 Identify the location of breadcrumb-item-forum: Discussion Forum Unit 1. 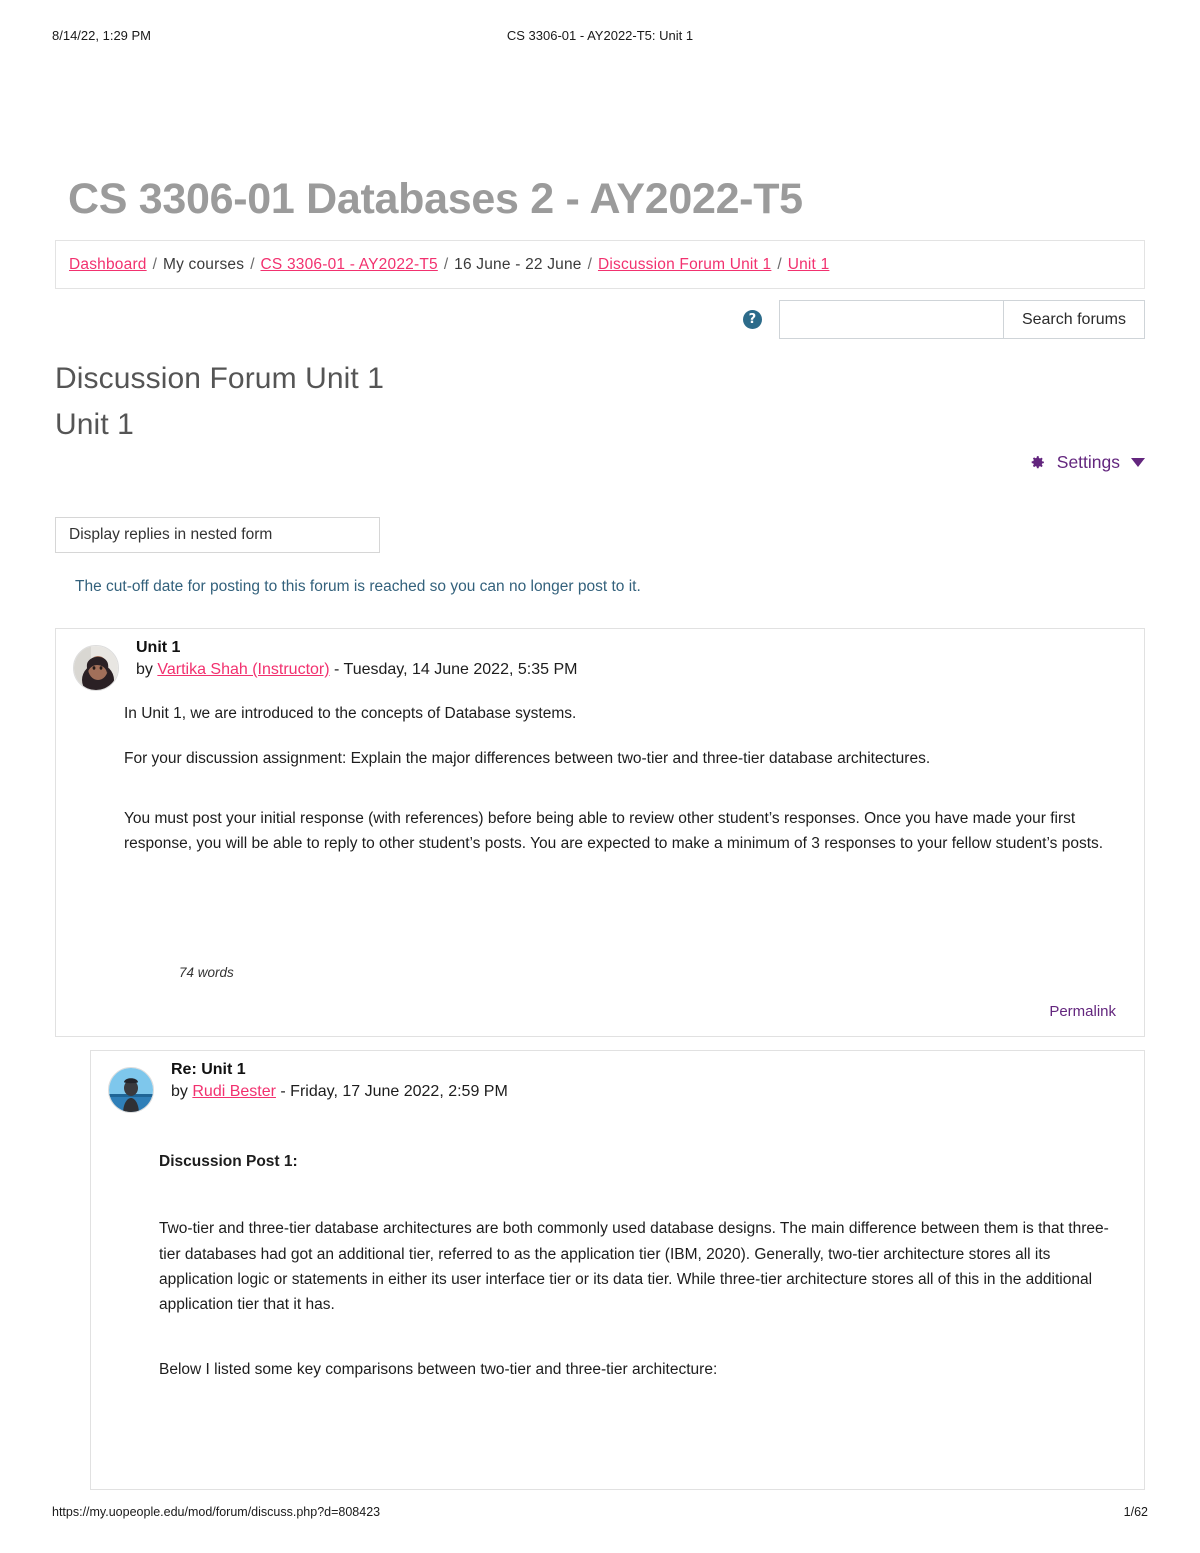
(684, 264).